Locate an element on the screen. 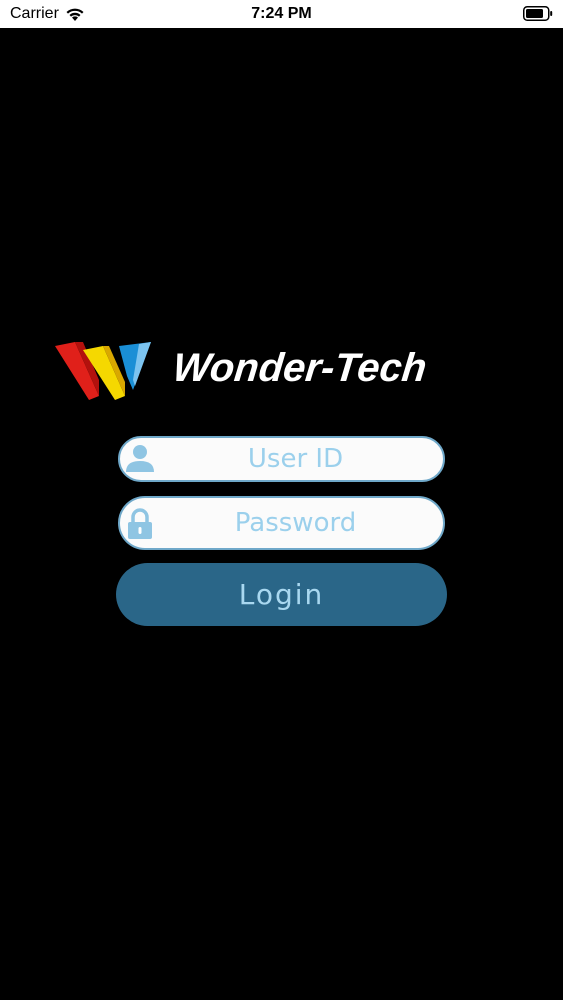 Image resolution: width=563 pixels, height=1000 pixels. user-id-field is located at coordinates (281, 459).